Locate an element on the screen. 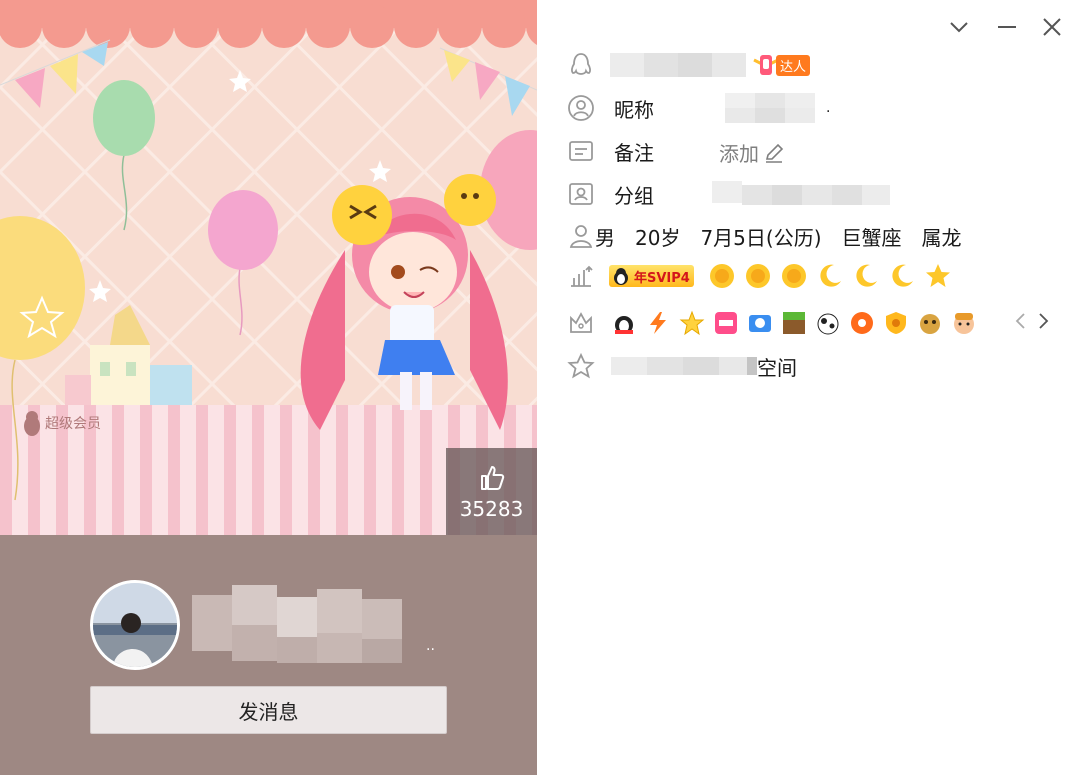  add-remark-link: 添加 is located at coordinates (752, 152).